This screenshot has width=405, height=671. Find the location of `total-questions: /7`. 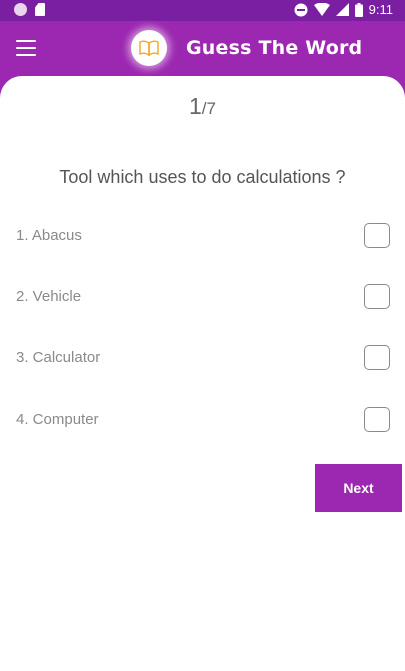

total-questions: /7 is located at coordinates (208, 108).